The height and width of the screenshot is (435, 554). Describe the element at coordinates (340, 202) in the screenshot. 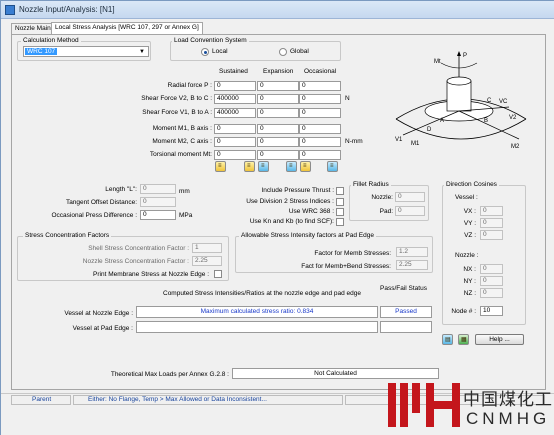

I see `use-div2-checkbox` at that location.